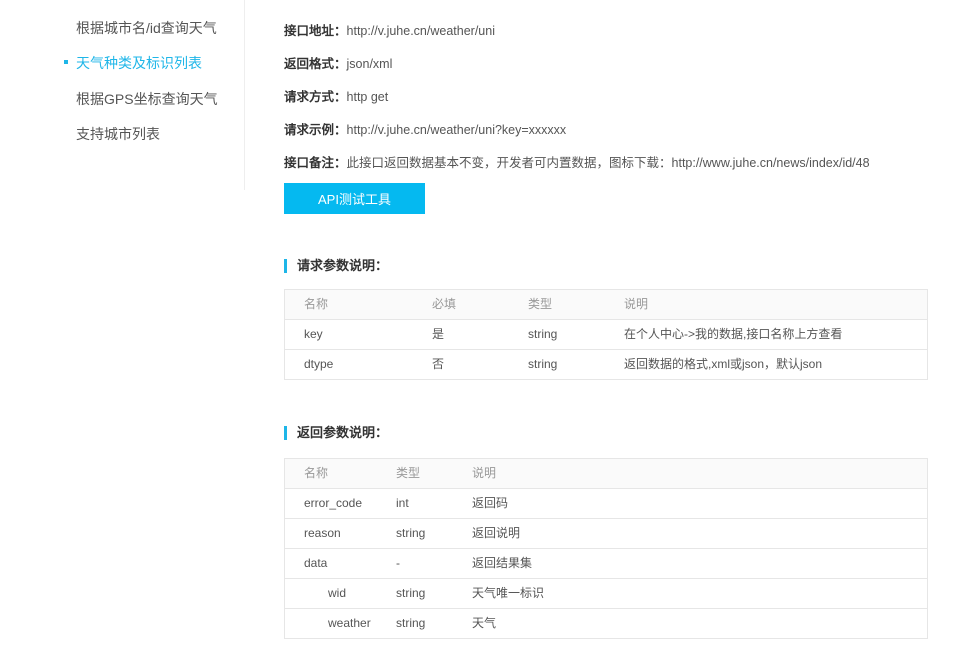  I want to click on sidebar-item-label: 根据GPS坐标查询天气, so click(147, 99).